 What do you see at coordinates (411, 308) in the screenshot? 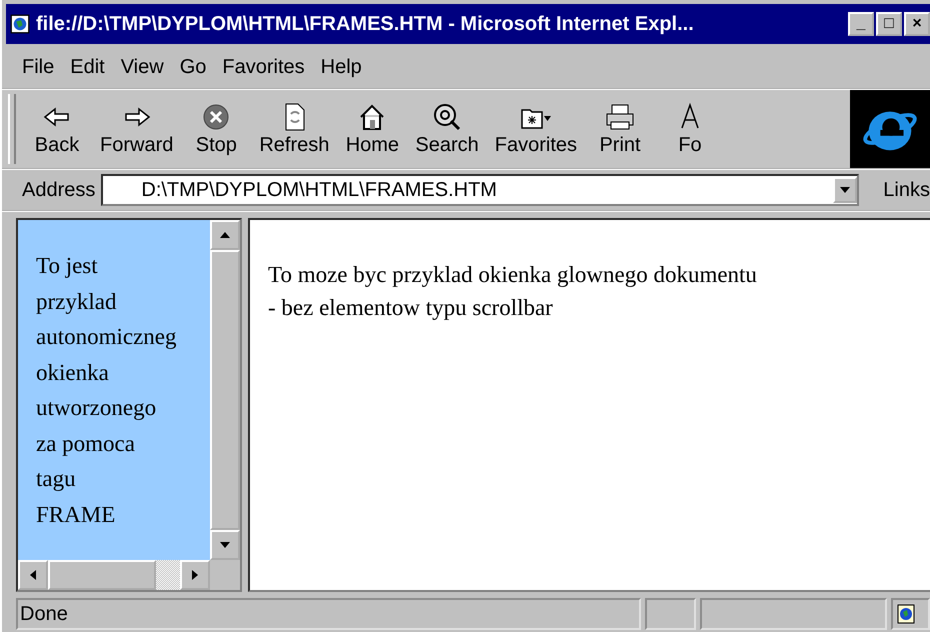
I see `text-line: - bez elementow typu scrollbar` at bounding box center [411, 308].